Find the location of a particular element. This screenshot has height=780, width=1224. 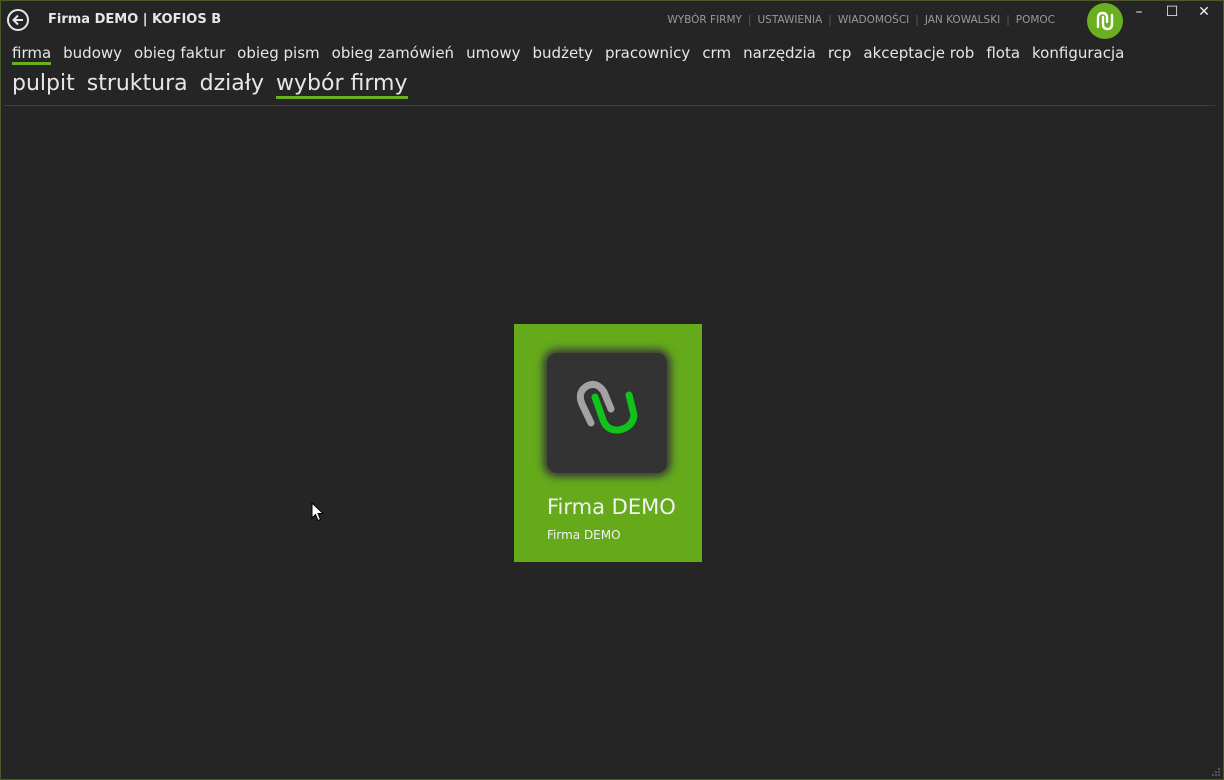

menu-item-narzedzia: narzędzia is located at coordinates (779, 54).